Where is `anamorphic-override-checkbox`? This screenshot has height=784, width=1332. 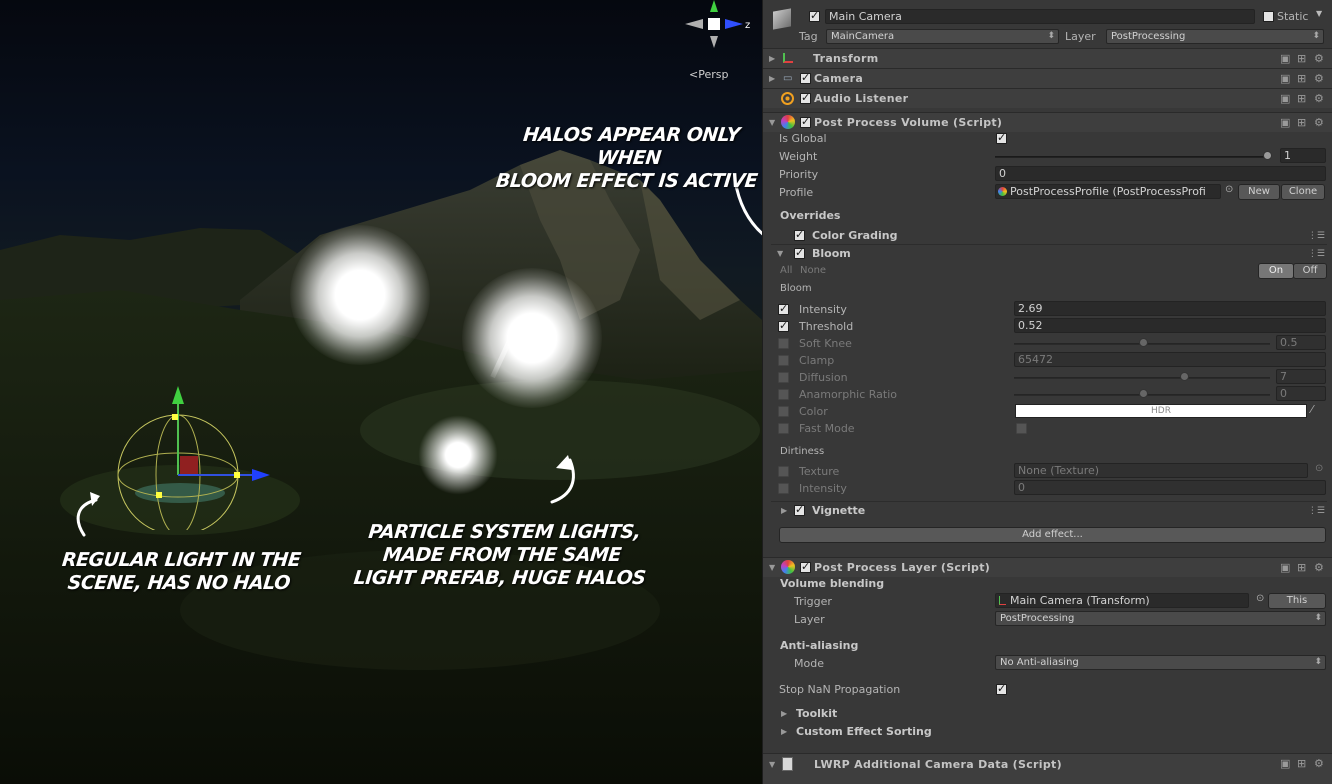 anamorphic-override-checkbox is located at coordinates (783, 394).